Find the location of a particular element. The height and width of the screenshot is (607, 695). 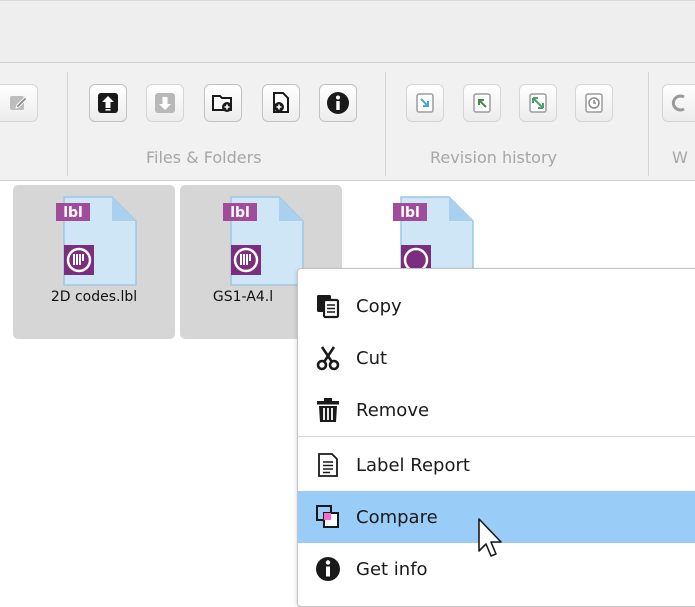

revision-checkin-button is located at coordinates (425, 103).